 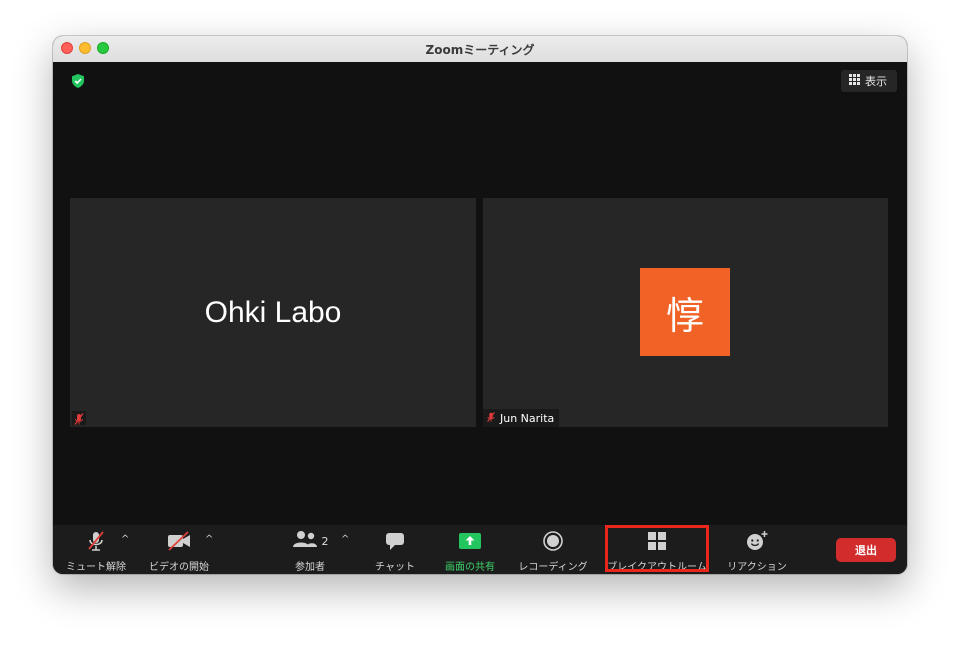 I want to click on participants-button: 2 参加者, so click(x=310, y=549).